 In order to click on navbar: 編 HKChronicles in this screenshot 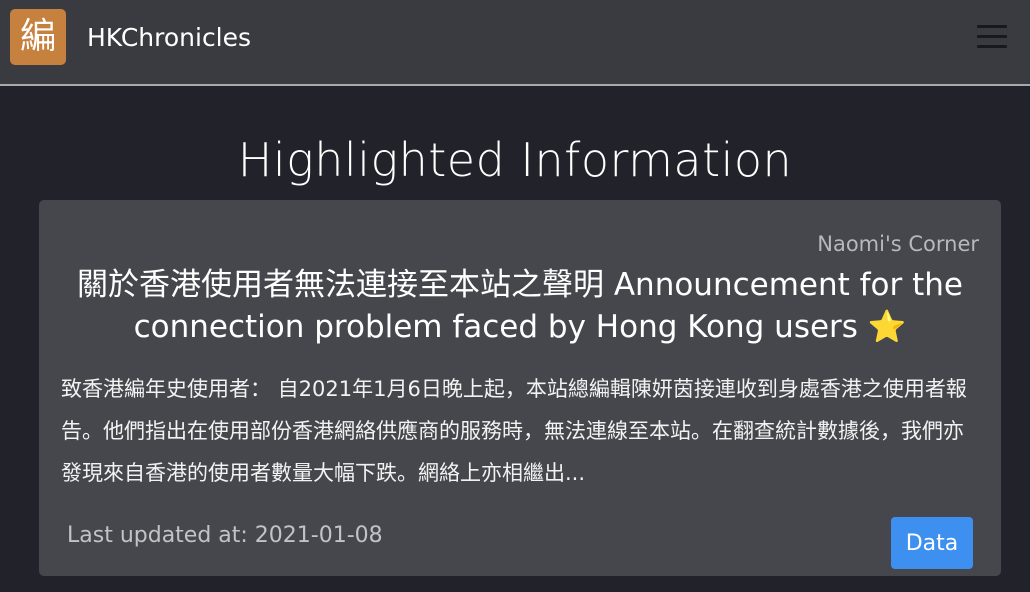, I will do `click(515, 43)`.